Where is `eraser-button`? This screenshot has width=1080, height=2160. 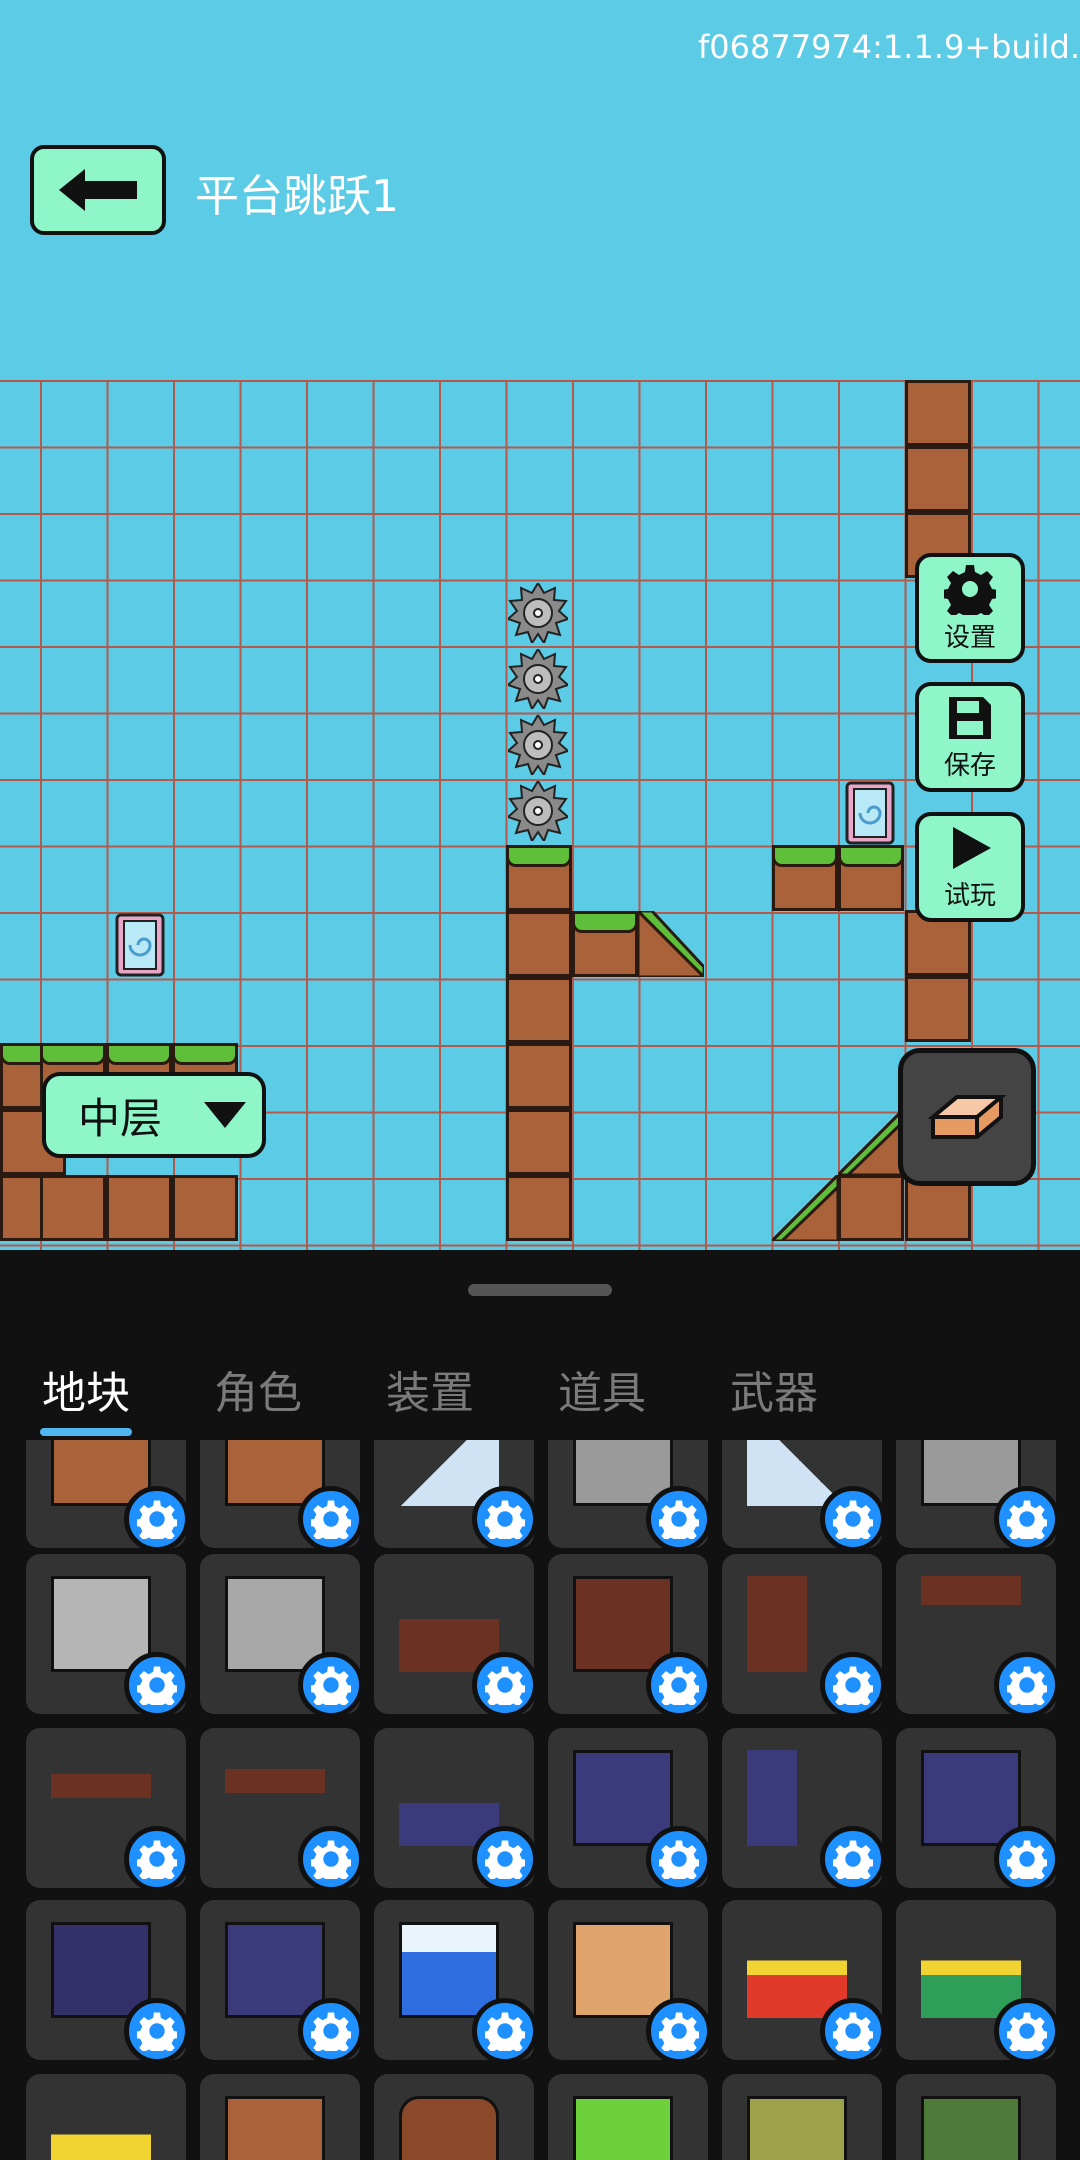 eraser-button is located at coordinates (967, 1117).